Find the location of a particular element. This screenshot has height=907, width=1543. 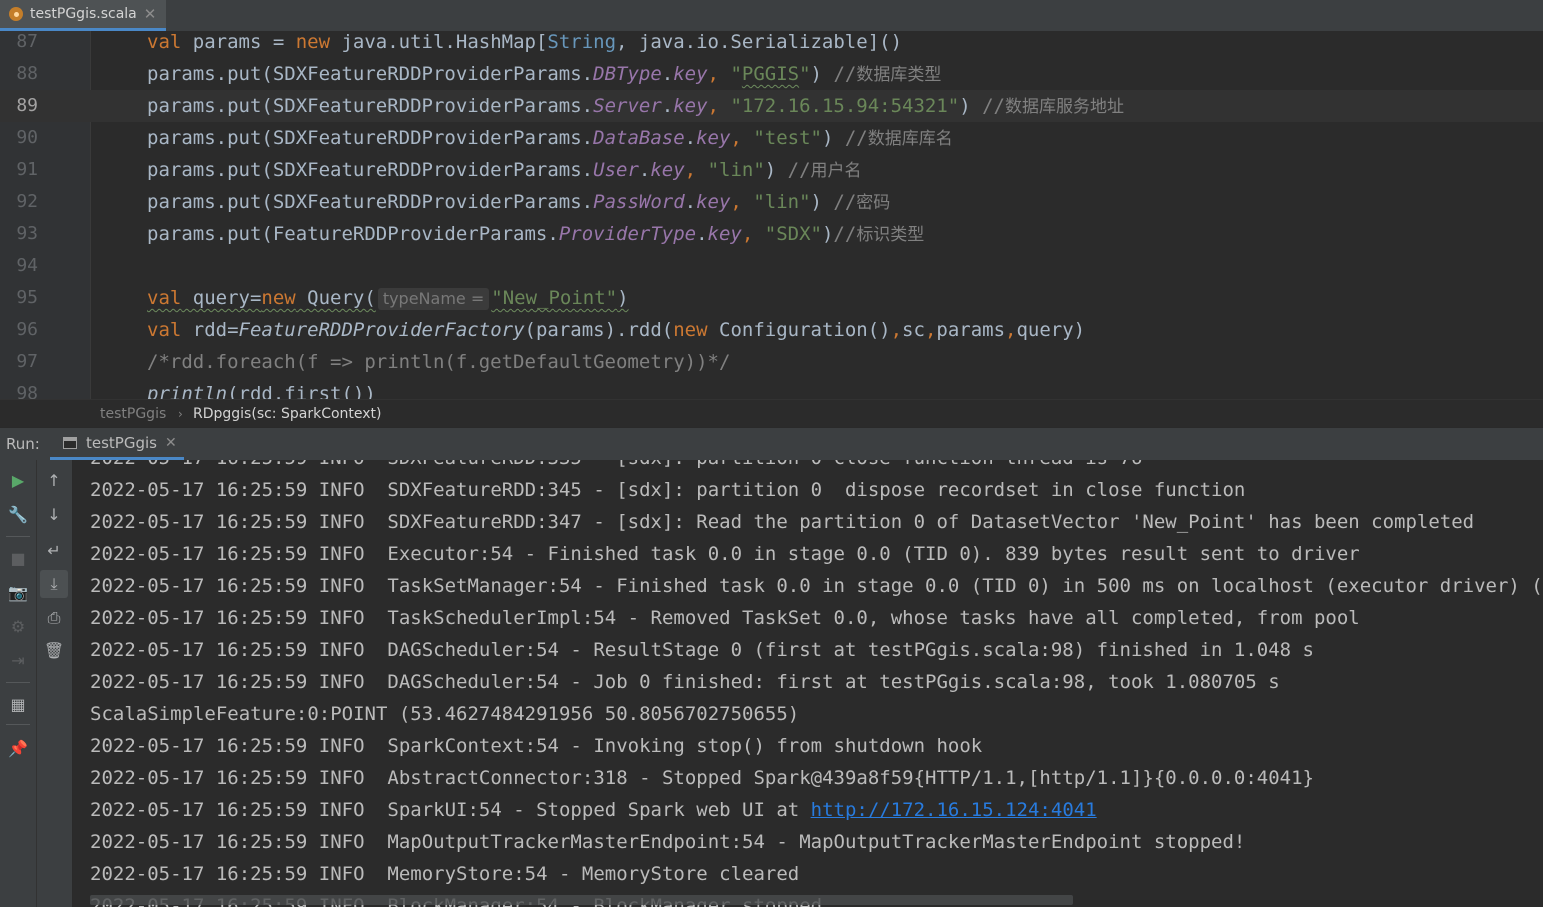

rerun-icon: ▶ is located at coordinates (18, 480).